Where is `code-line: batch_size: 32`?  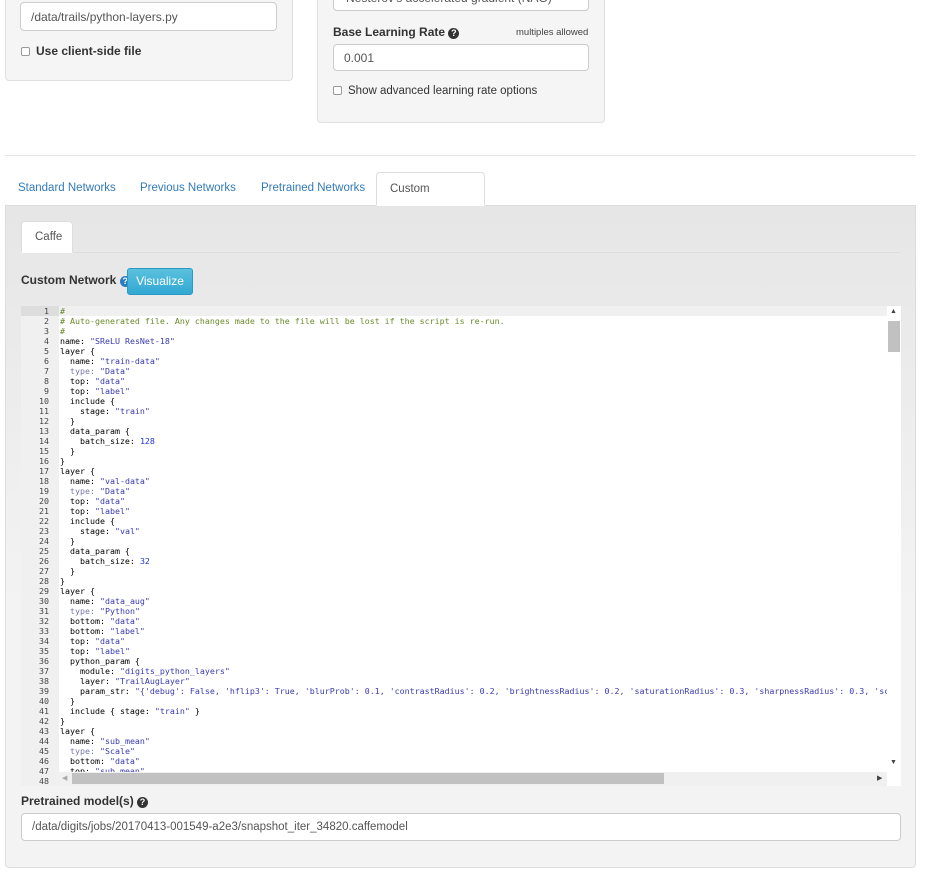 code-line: batch_size: 32 is located at coordinates (105, 561).